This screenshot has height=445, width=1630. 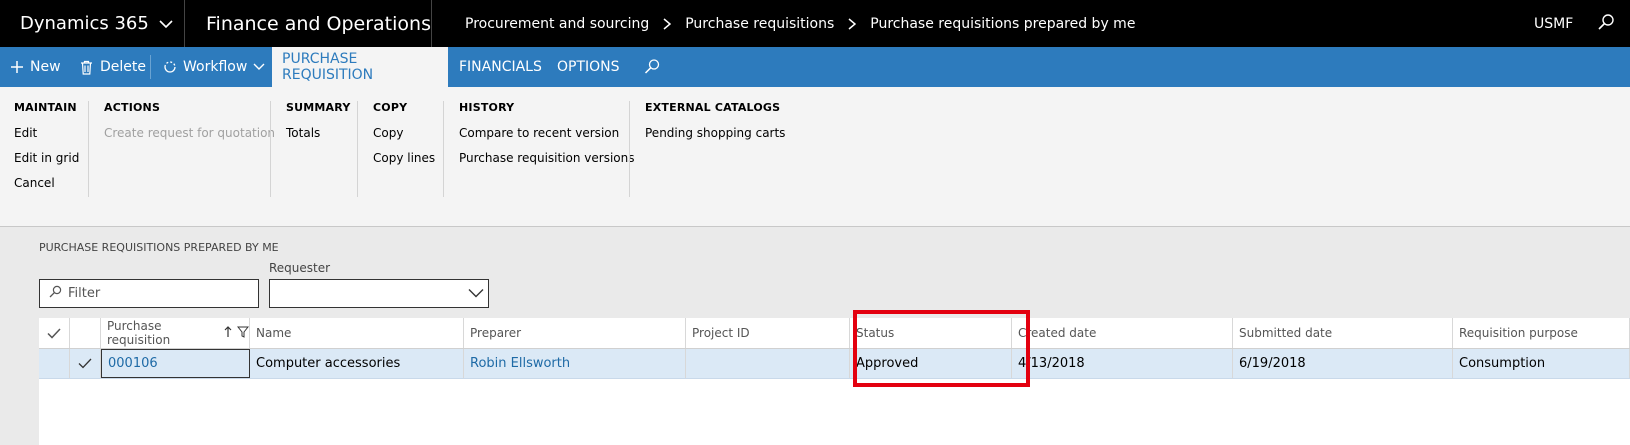 What do you see at coordinates (139, 333) in the screenshot?
I see `column-header-label: Purchase requisition` at bounding box center [139, 333].